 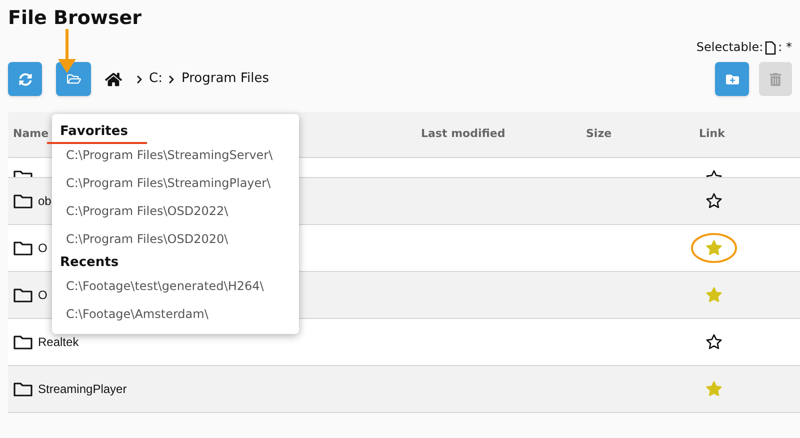 I want to click on path-menu-item: C:\Footage\test\generated\H264\, so click(x=175, y=286).